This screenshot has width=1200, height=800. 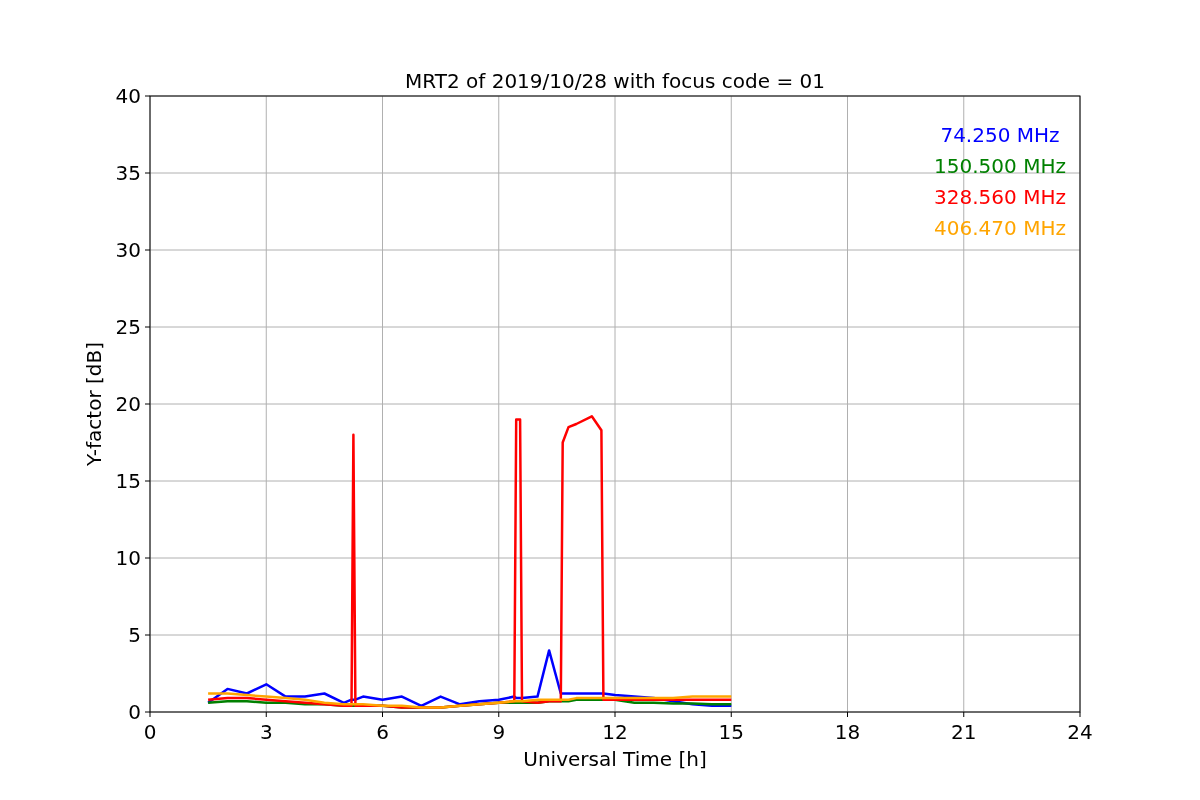 What do you see at coordinates (1000, 228) in the screenshot?
I see `legend-label: 406.470 MHz` at bounding box center [1000, 228].